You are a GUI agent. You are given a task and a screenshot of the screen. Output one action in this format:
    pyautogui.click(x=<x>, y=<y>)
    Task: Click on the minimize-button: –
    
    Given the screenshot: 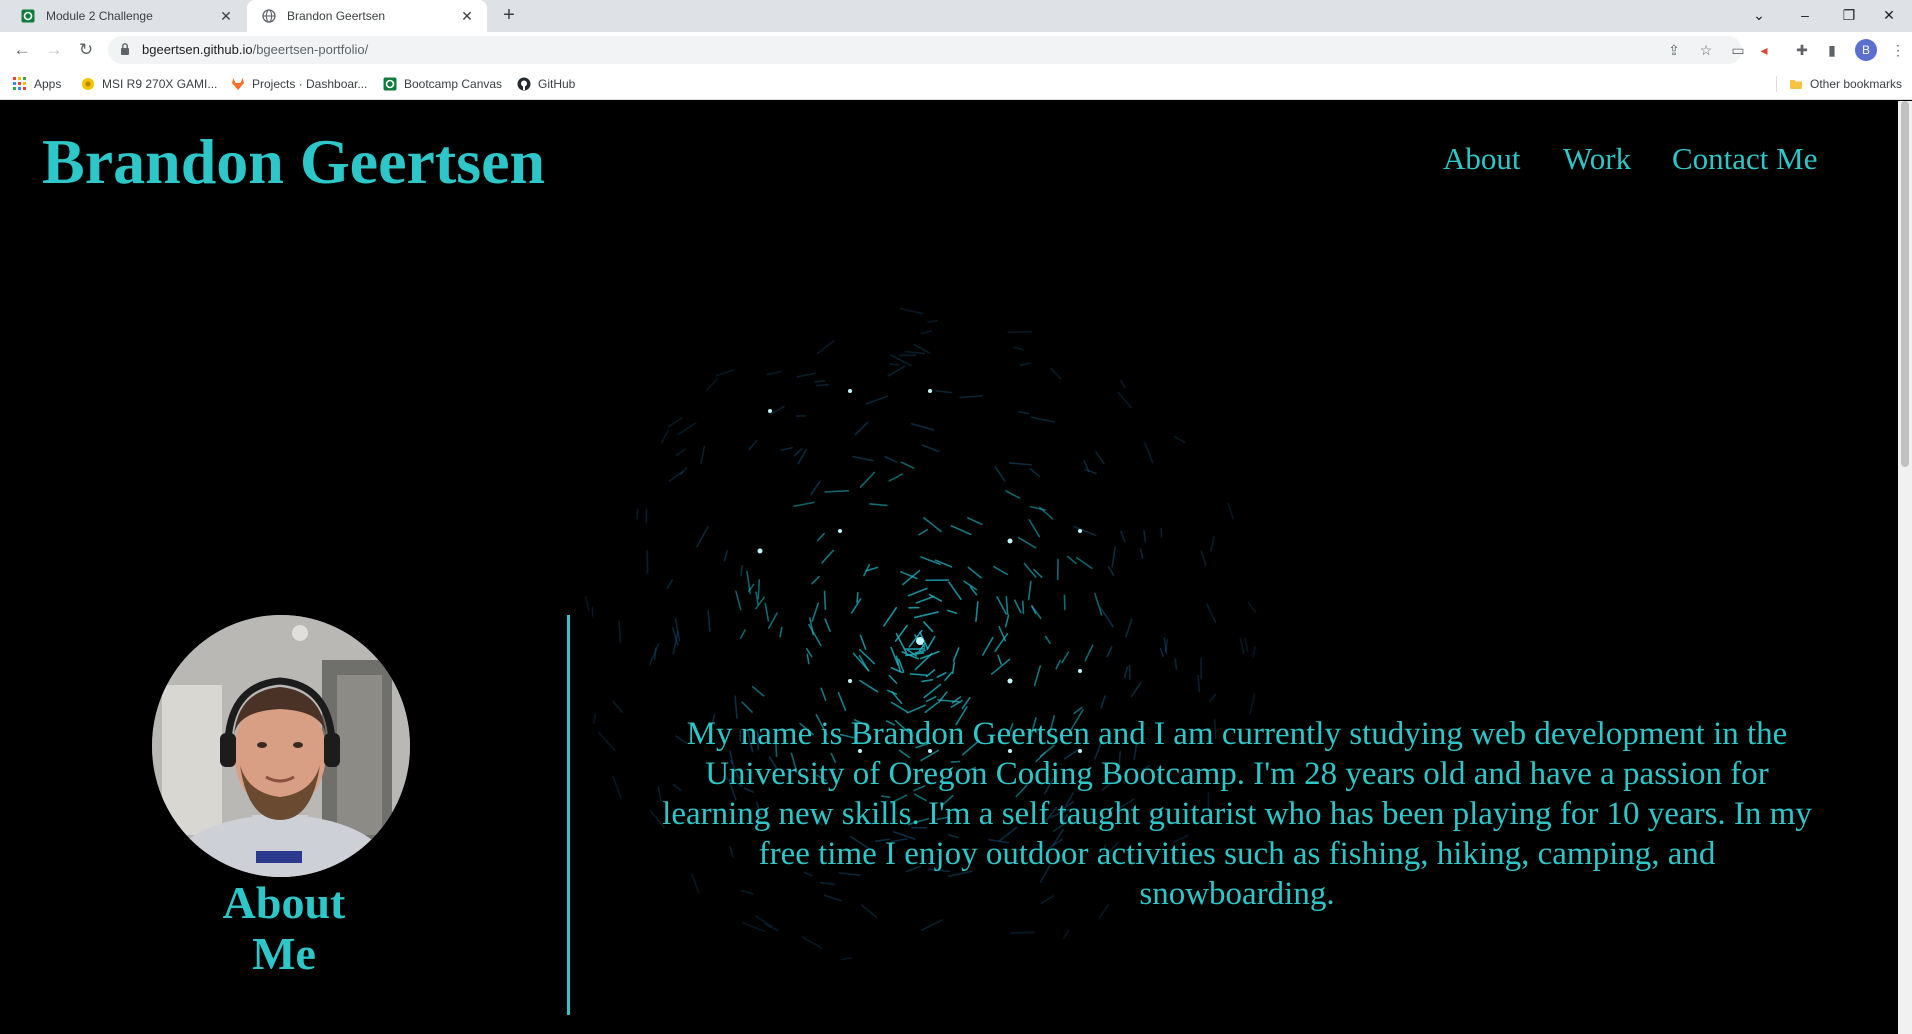 What is the action you would take?
    pyautogui.click(x=1805, y=16)
    